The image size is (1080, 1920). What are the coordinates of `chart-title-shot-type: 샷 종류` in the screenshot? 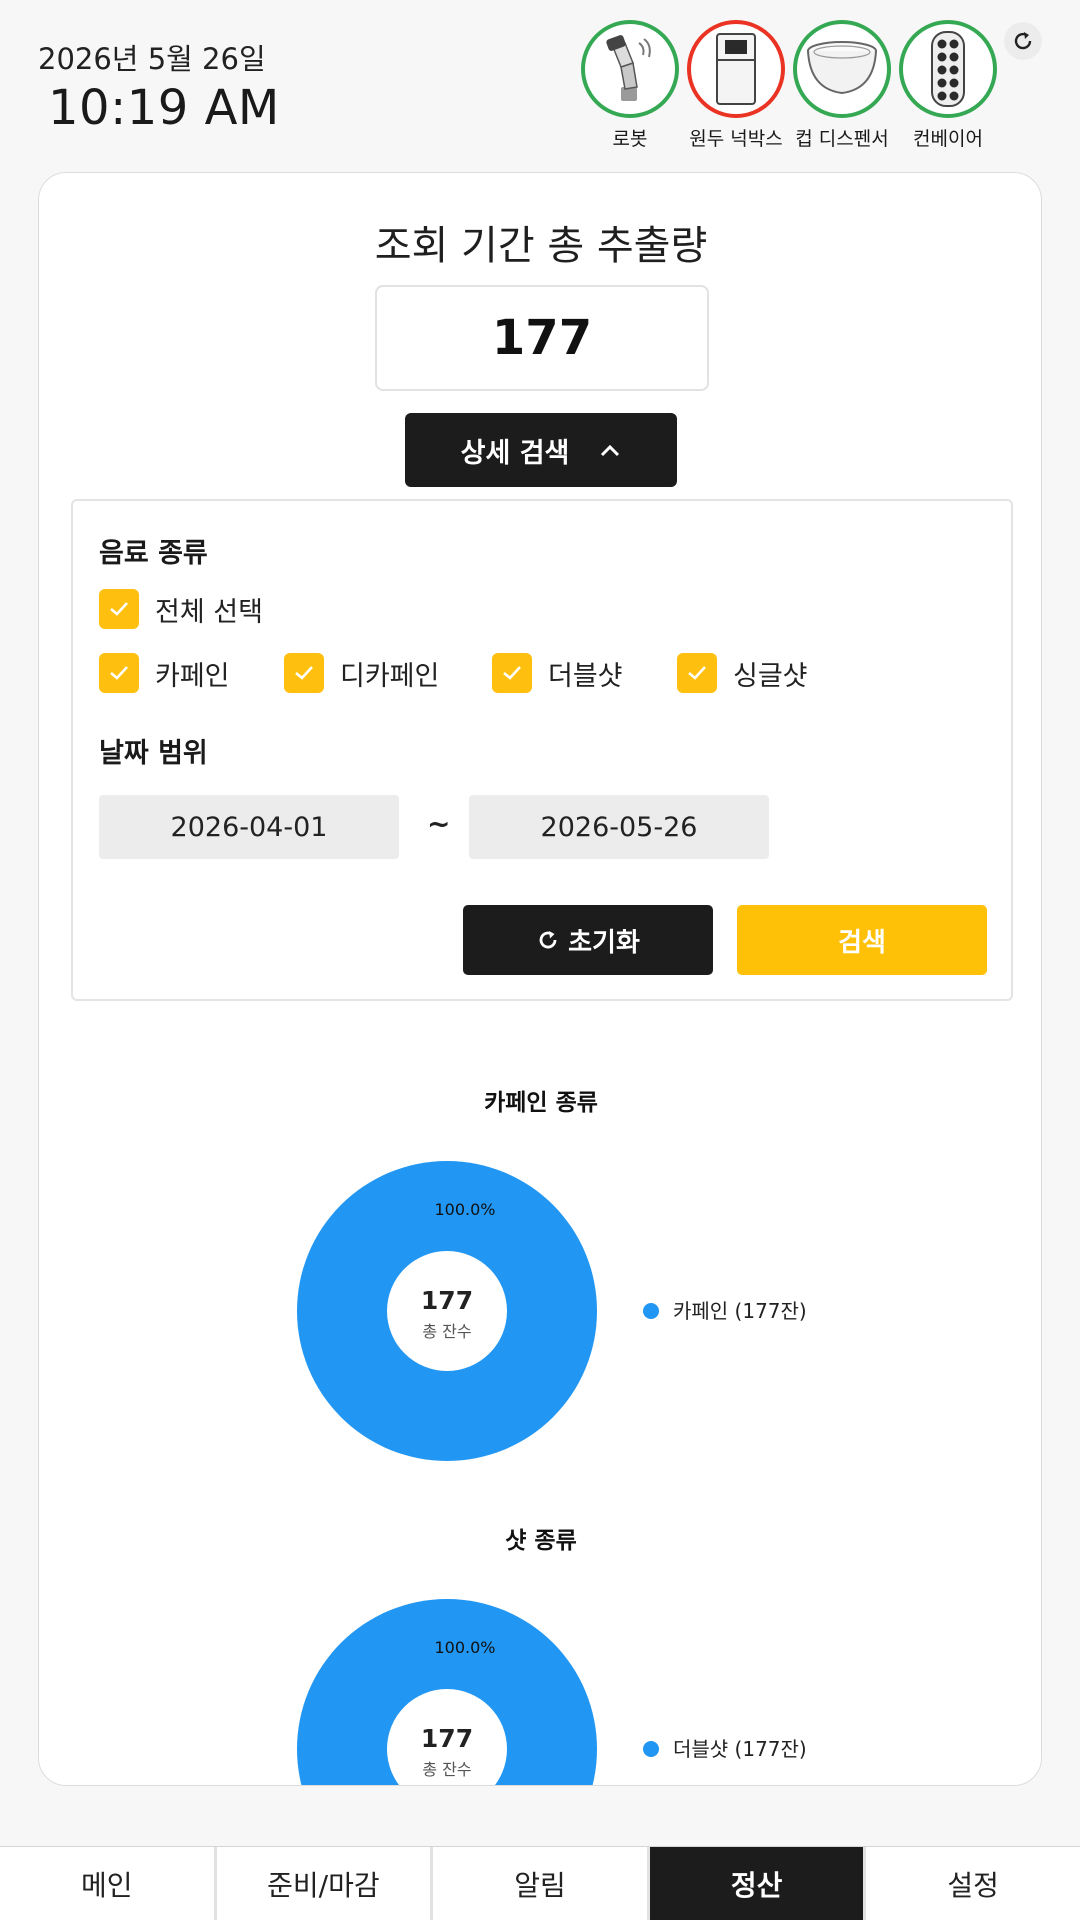 It's located at (541, 1541).